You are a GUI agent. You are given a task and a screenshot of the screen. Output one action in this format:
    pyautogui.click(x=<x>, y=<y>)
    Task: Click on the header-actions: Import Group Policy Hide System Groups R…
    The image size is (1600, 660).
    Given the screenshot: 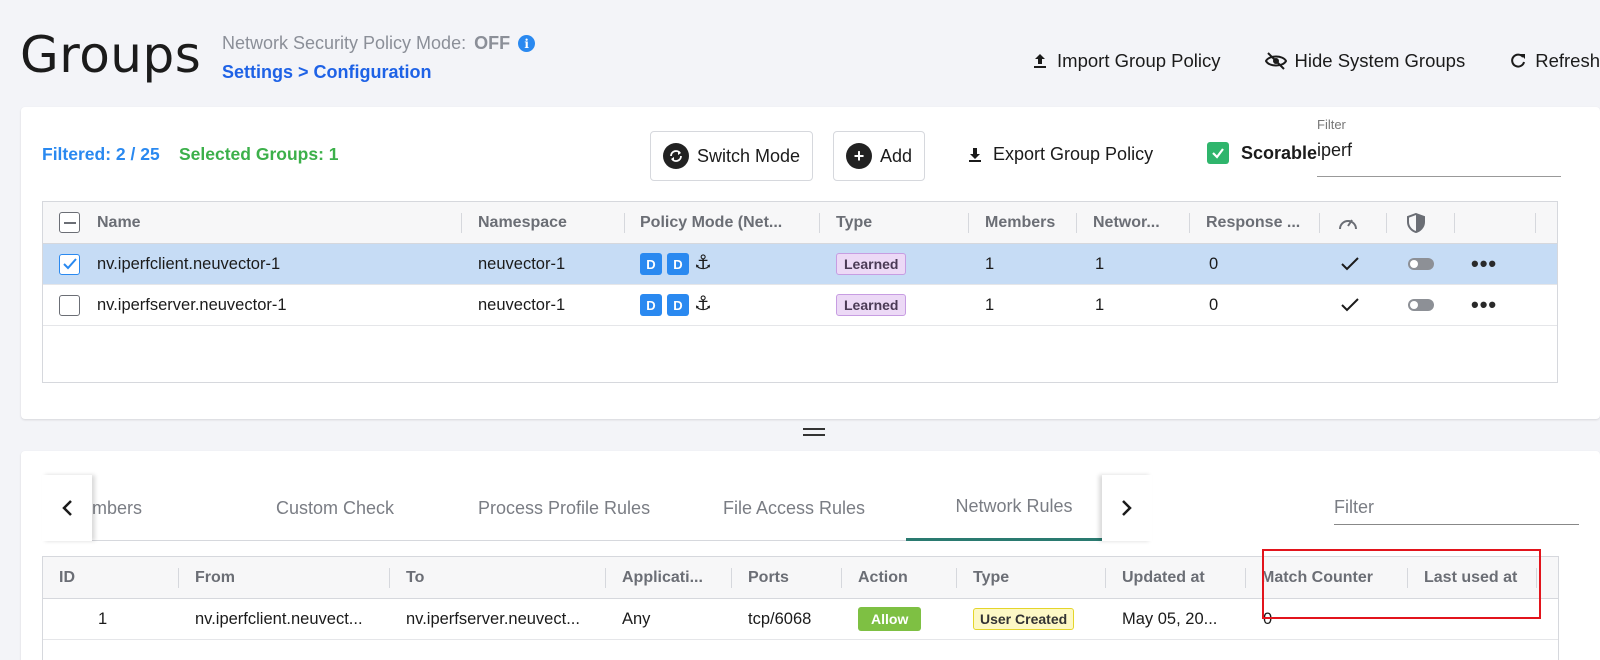 What is the action you would take?
    pyautogui.click(x=1315, y=61)
    